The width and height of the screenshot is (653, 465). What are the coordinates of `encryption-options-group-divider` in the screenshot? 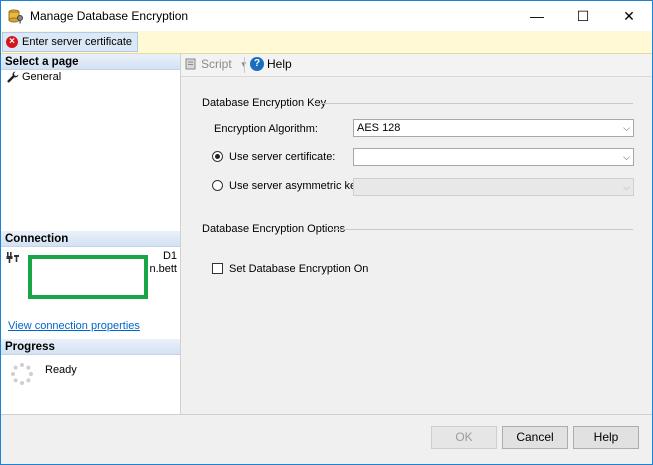 It's located at (482, 229).